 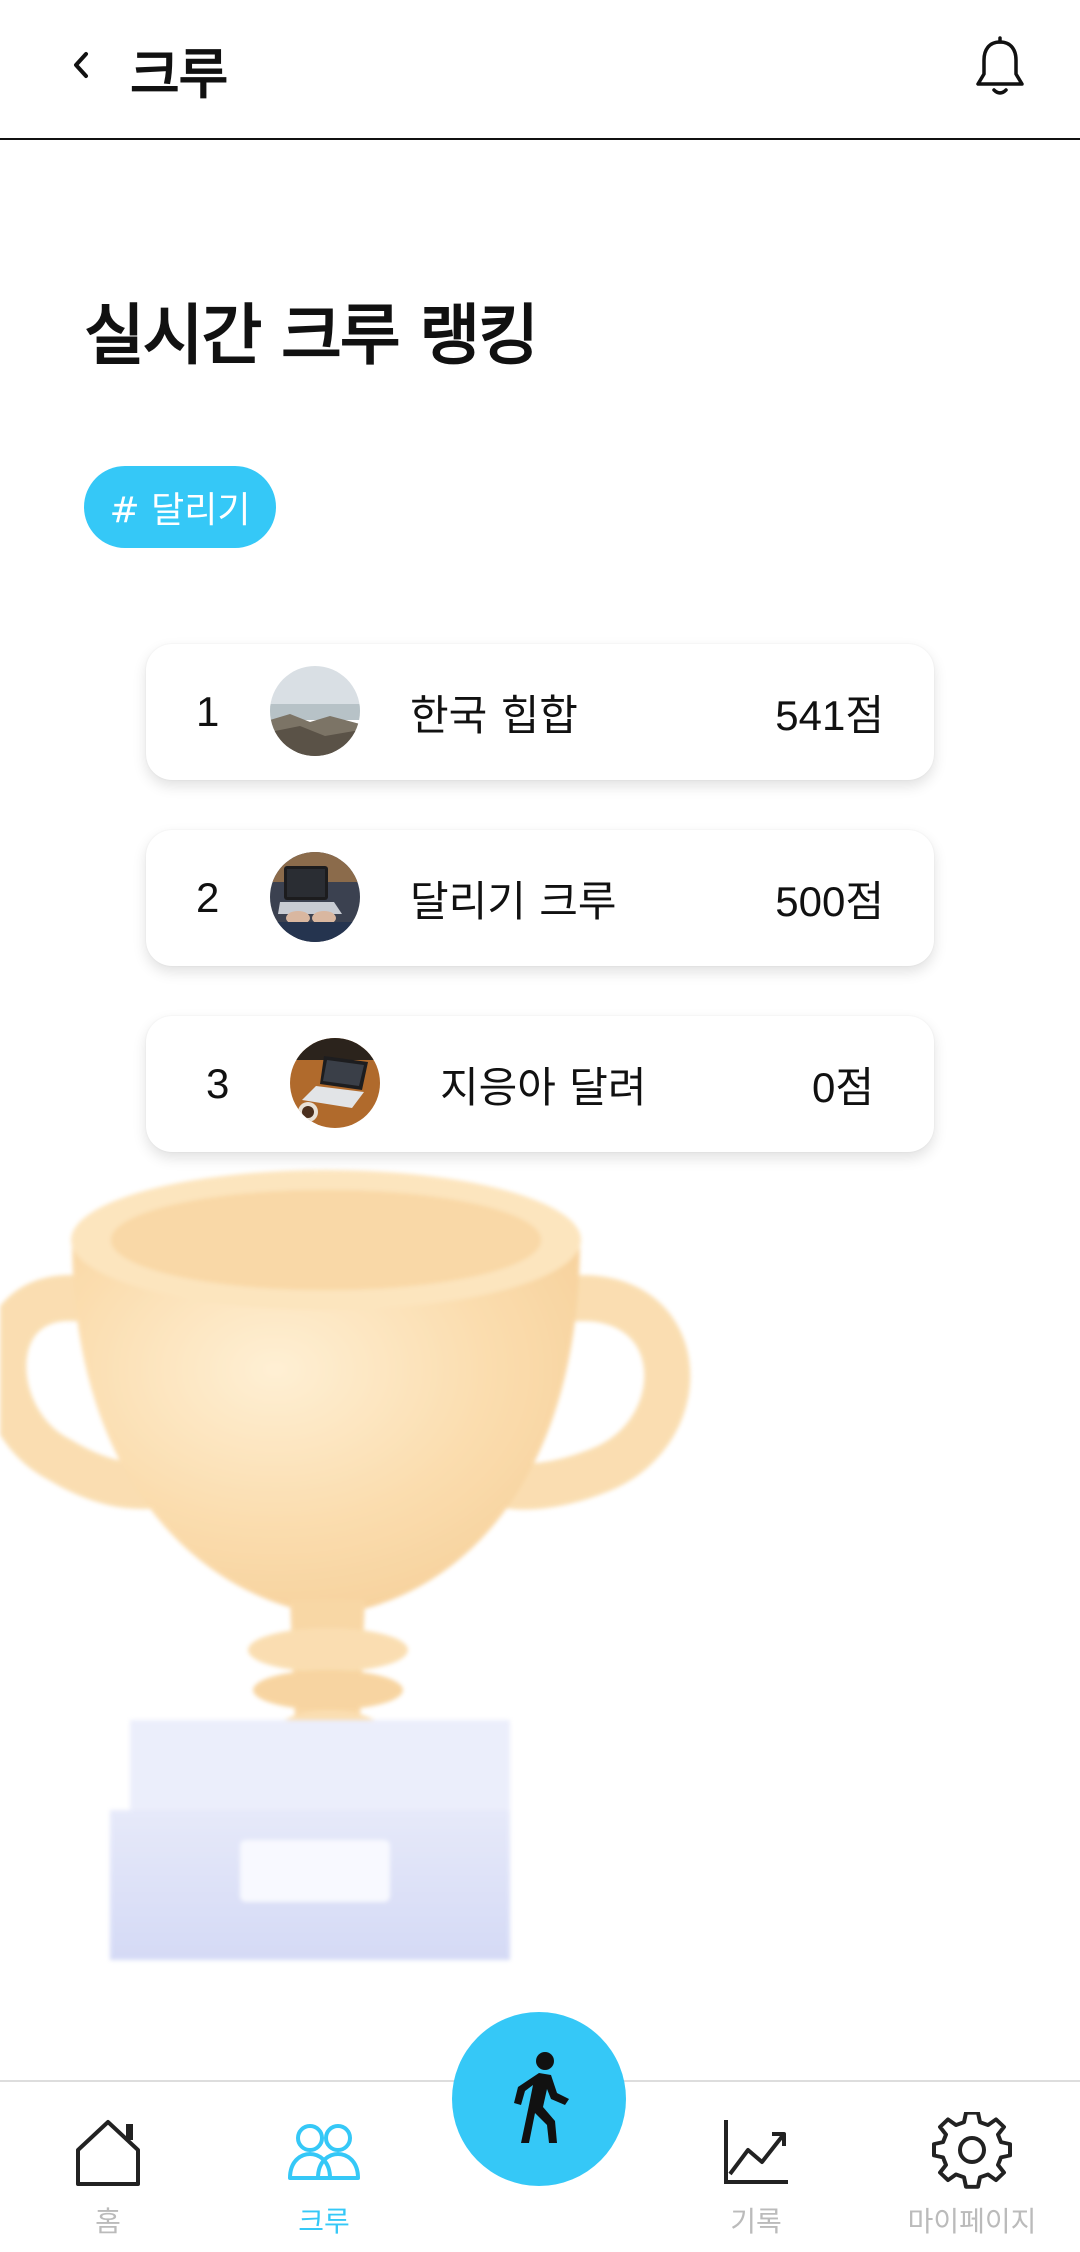 I want to click on bell-icon, so click(x=1000, y=65).